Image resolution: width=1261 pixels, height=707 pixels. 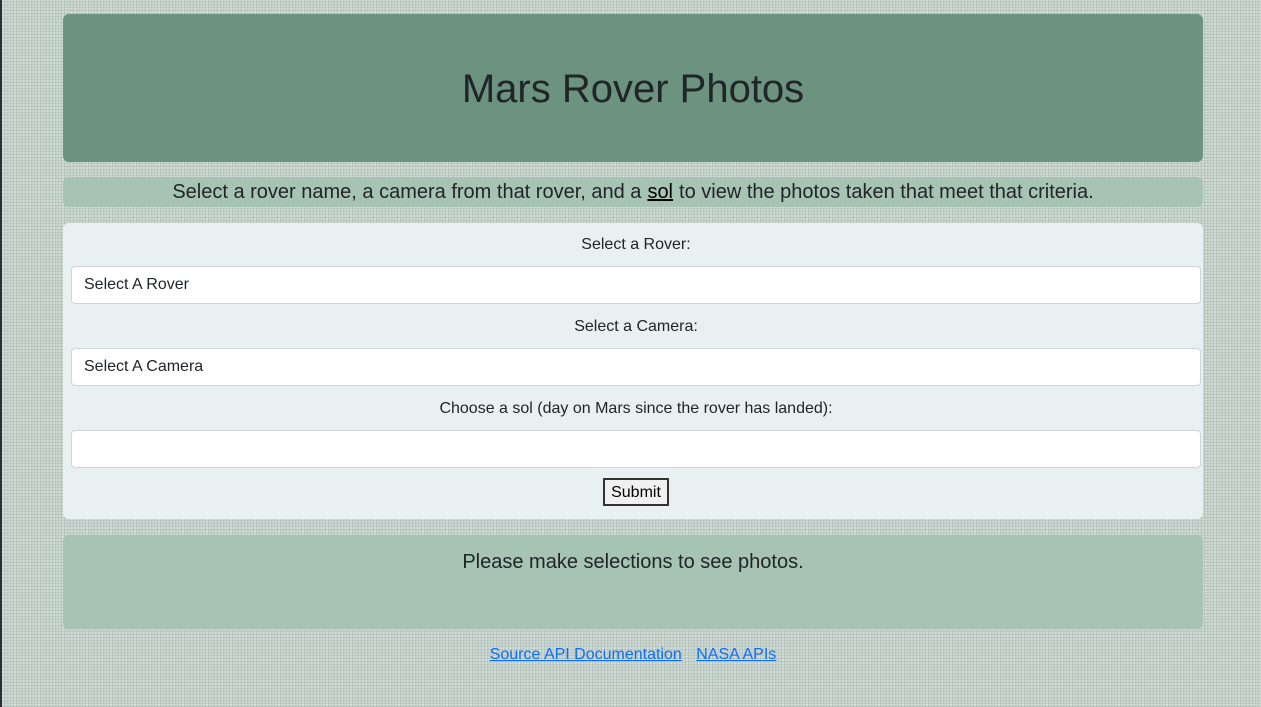 What do you see at coordinates (636, 285) in the screenshot?
I see `rover-select: Select A Rover` at bounding box center [636, 285].